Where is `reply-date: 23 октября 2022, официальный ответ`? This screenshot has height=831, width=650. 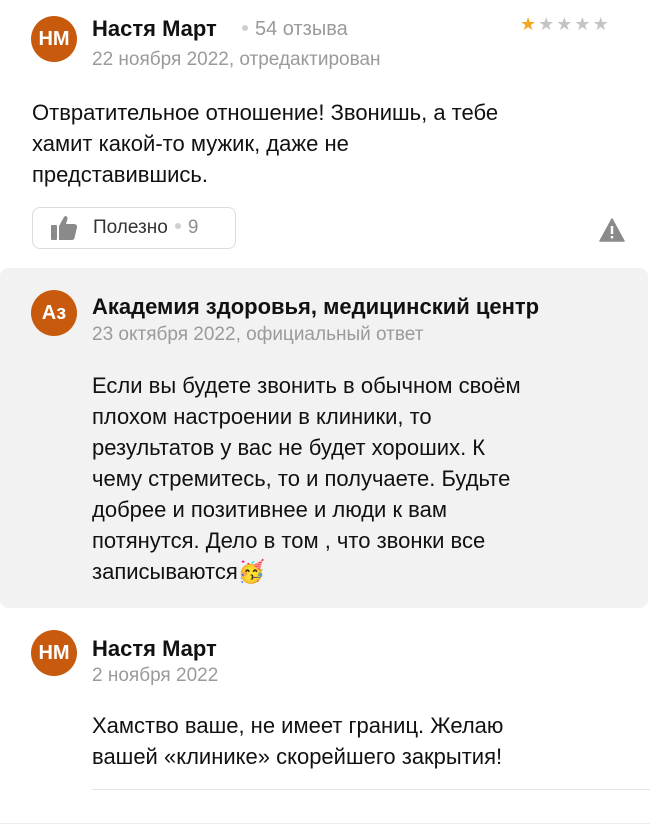 reply-date: 23 октября 2022, официальный ответ is located at coordinates (258, 334).